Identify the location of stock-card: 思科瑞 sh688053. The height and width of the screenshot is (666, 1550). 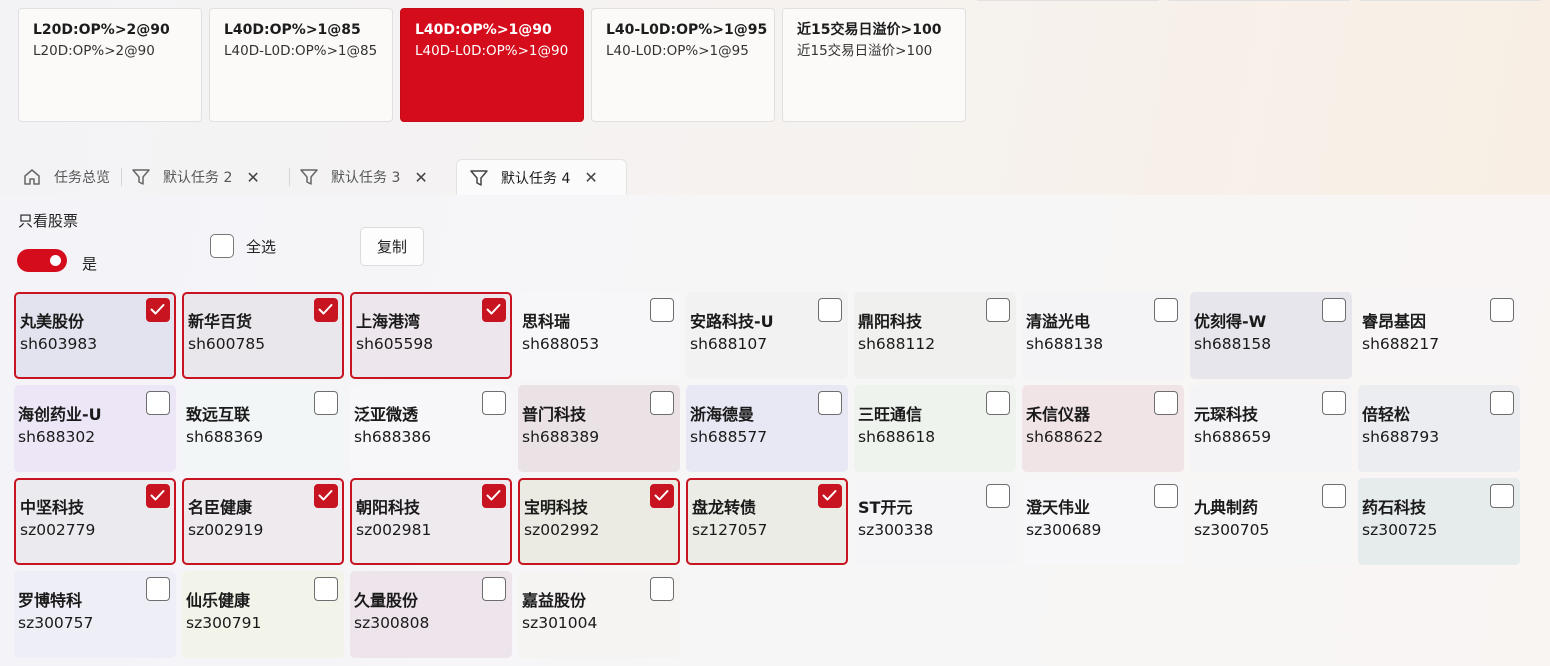
(599, 335).